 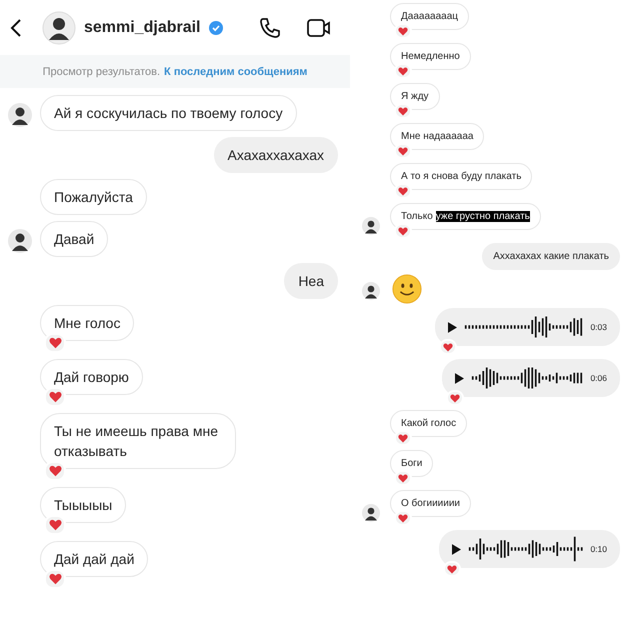 I want to click on message-bubble: Дай дай дай, so click(x=94, y=559).